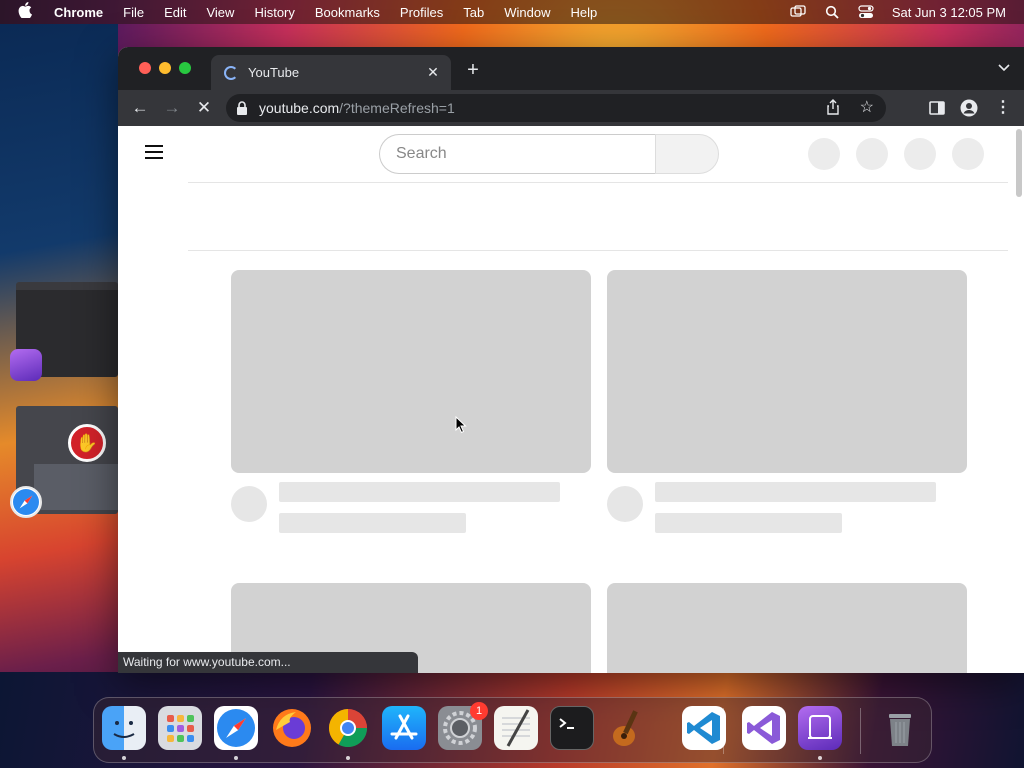 The height and width of the screenshot is (768, 1024). Describe the element at coordinates (798, 12) in the screenshot. I see `screen-mirroring-icon` at that location.